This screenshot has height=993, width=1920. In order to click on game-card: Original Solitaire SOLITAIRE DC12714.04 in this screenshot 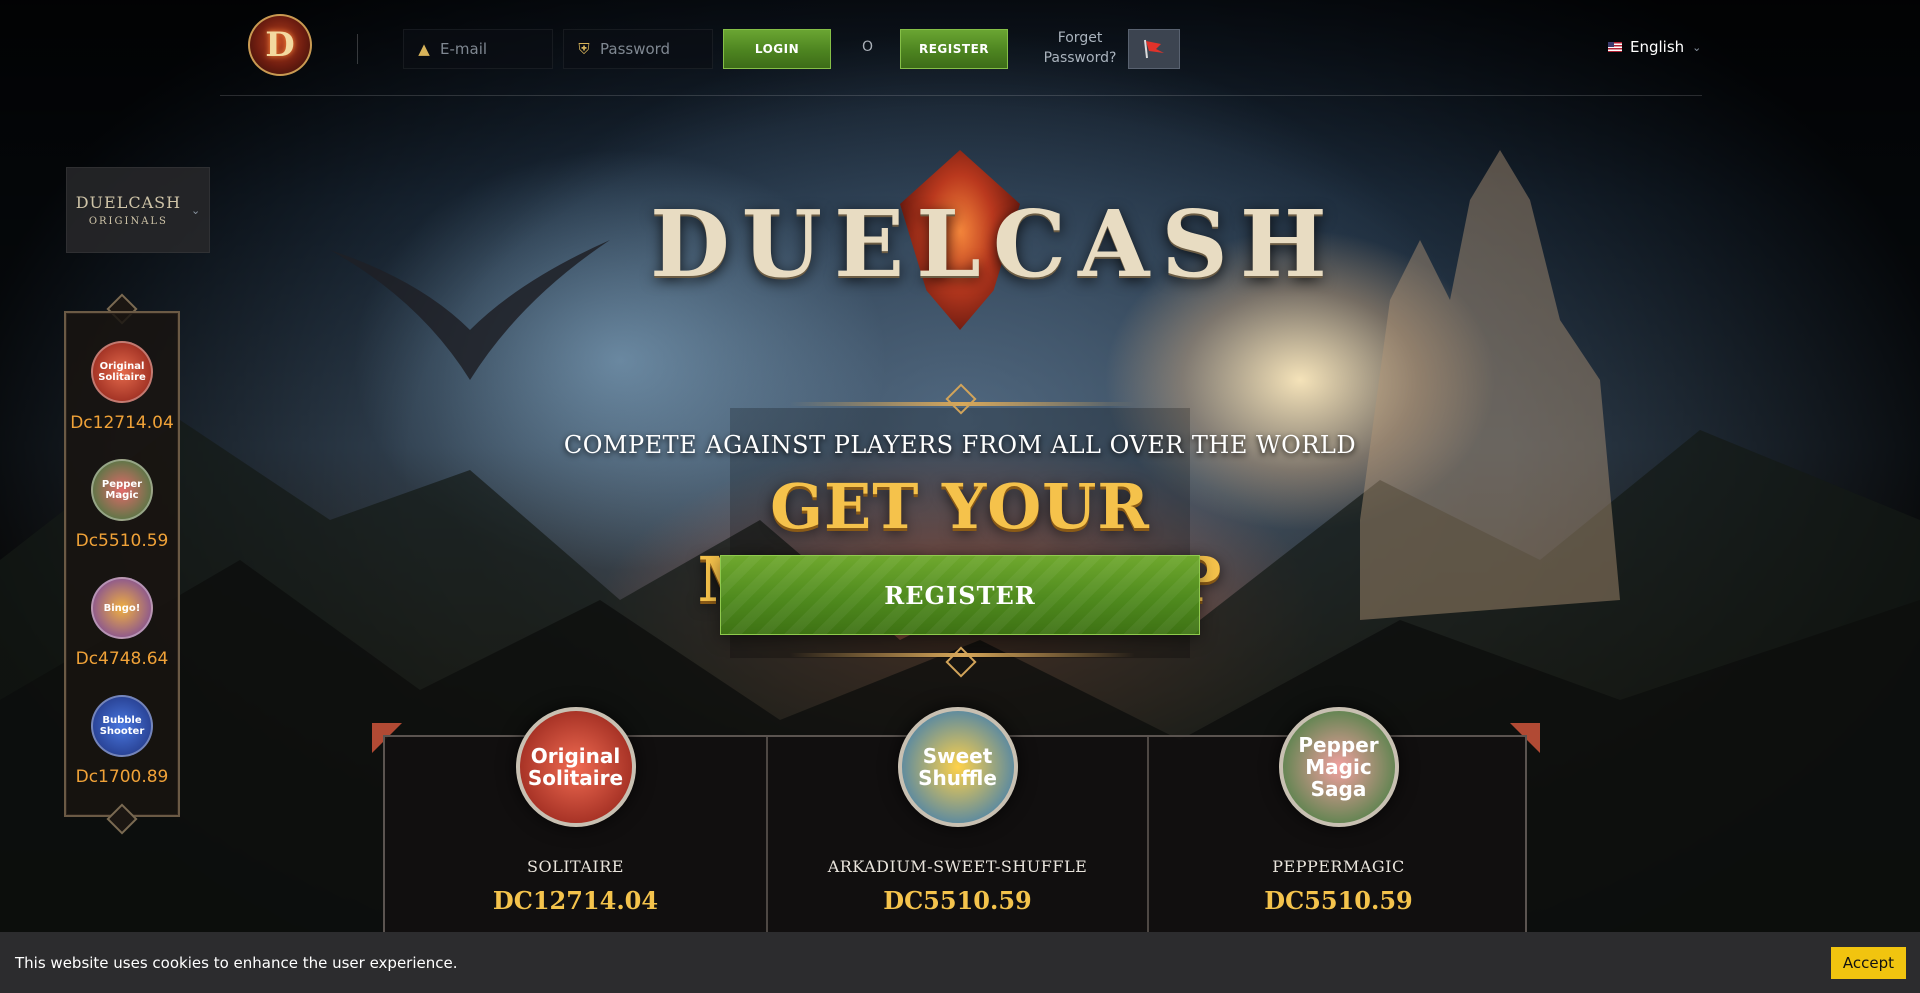, I will do `click(575, 822)`.